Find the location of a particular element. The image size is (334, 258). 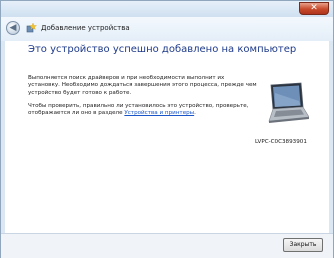

nav-bar: ◀ Добавление устройства is located at coordinates (167, 29).